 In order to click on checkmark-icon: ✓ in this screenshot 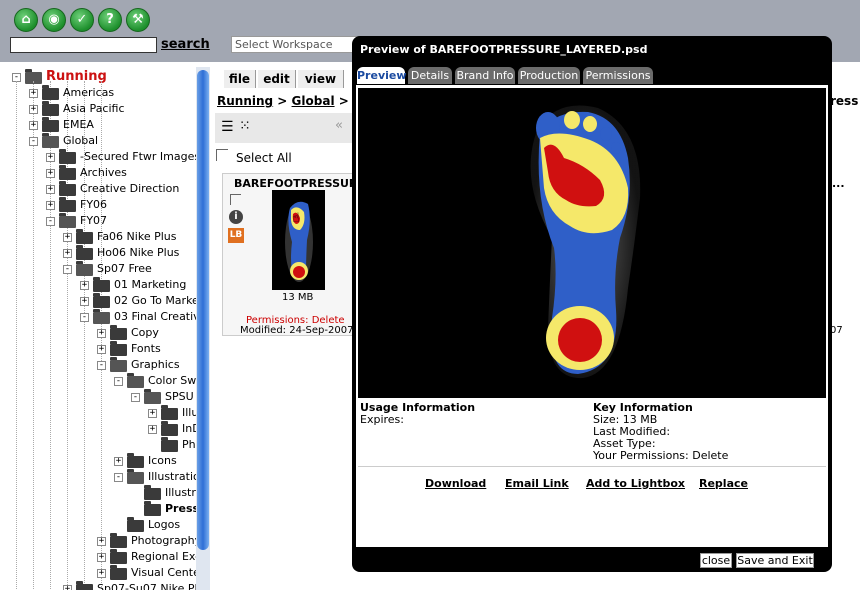, I will do `click(82, 20)`.